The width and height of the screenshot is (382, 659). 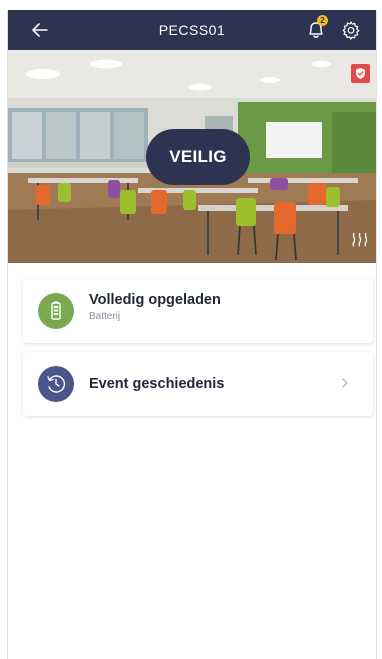 I want to click on notification-badge: 2, so click(x=322, y=20).